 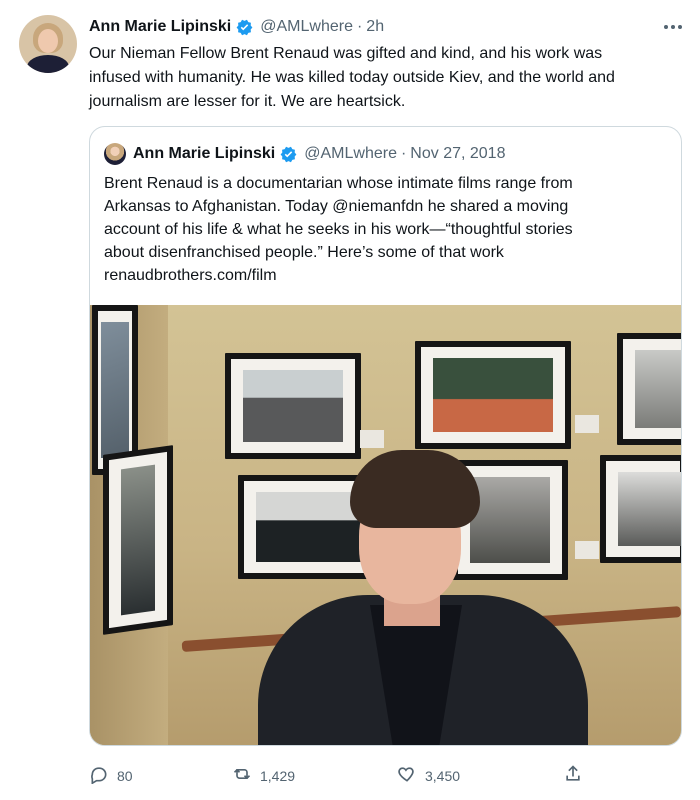 I want to click on like-count: 3,450, so click(x=443, y=775).